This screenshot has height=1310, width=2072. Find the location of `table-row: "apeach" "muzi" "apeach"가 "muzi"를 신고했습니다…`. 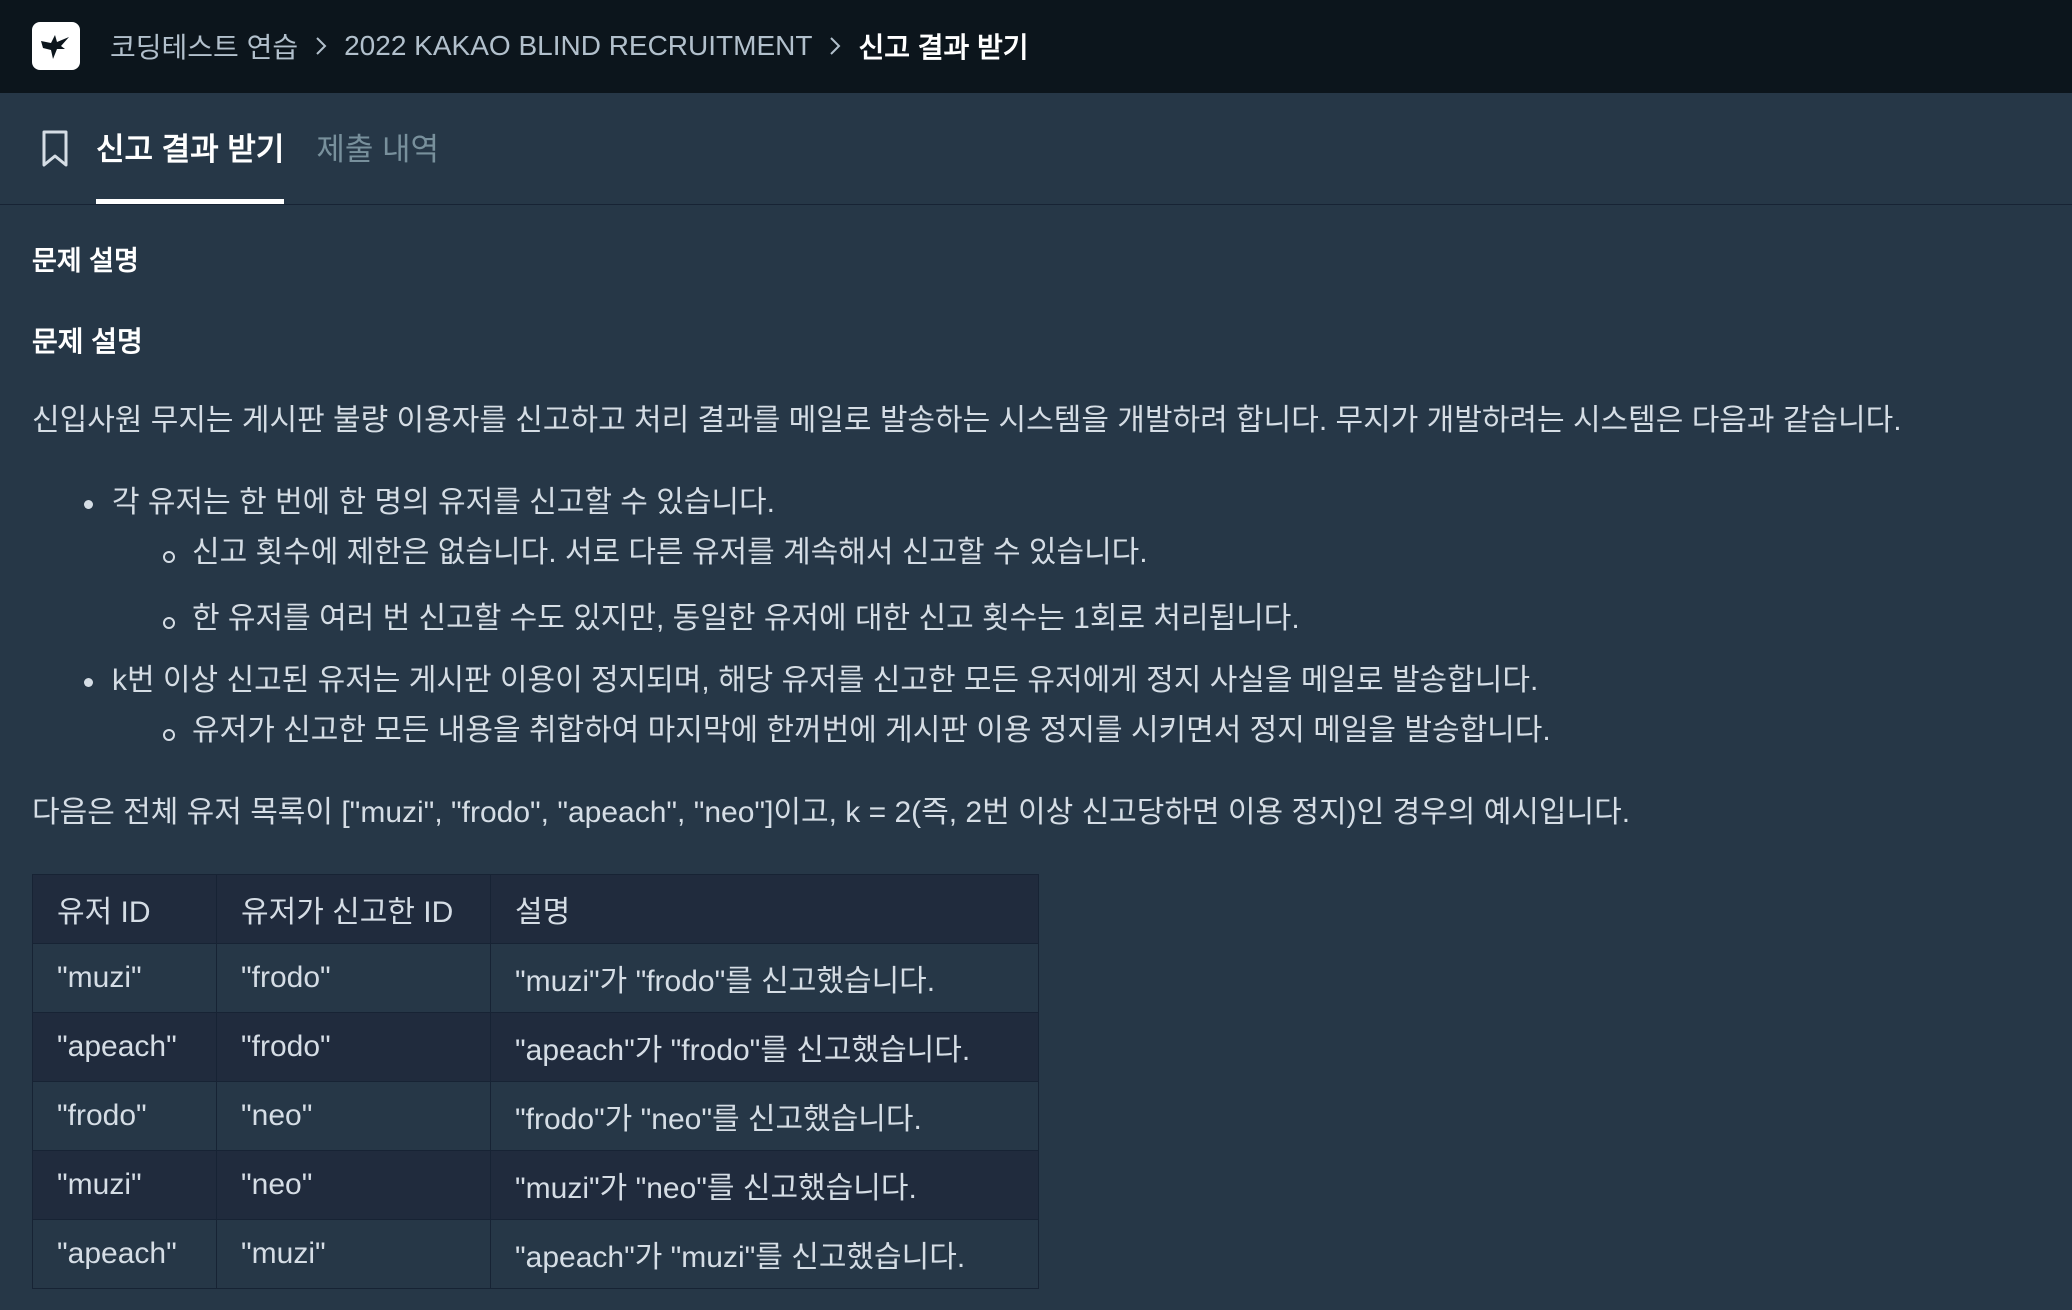

table-row: "apeach" "muzi" "apeach"가 "muzi"를 신고했습니다… is located at coordinates (535, 1254).